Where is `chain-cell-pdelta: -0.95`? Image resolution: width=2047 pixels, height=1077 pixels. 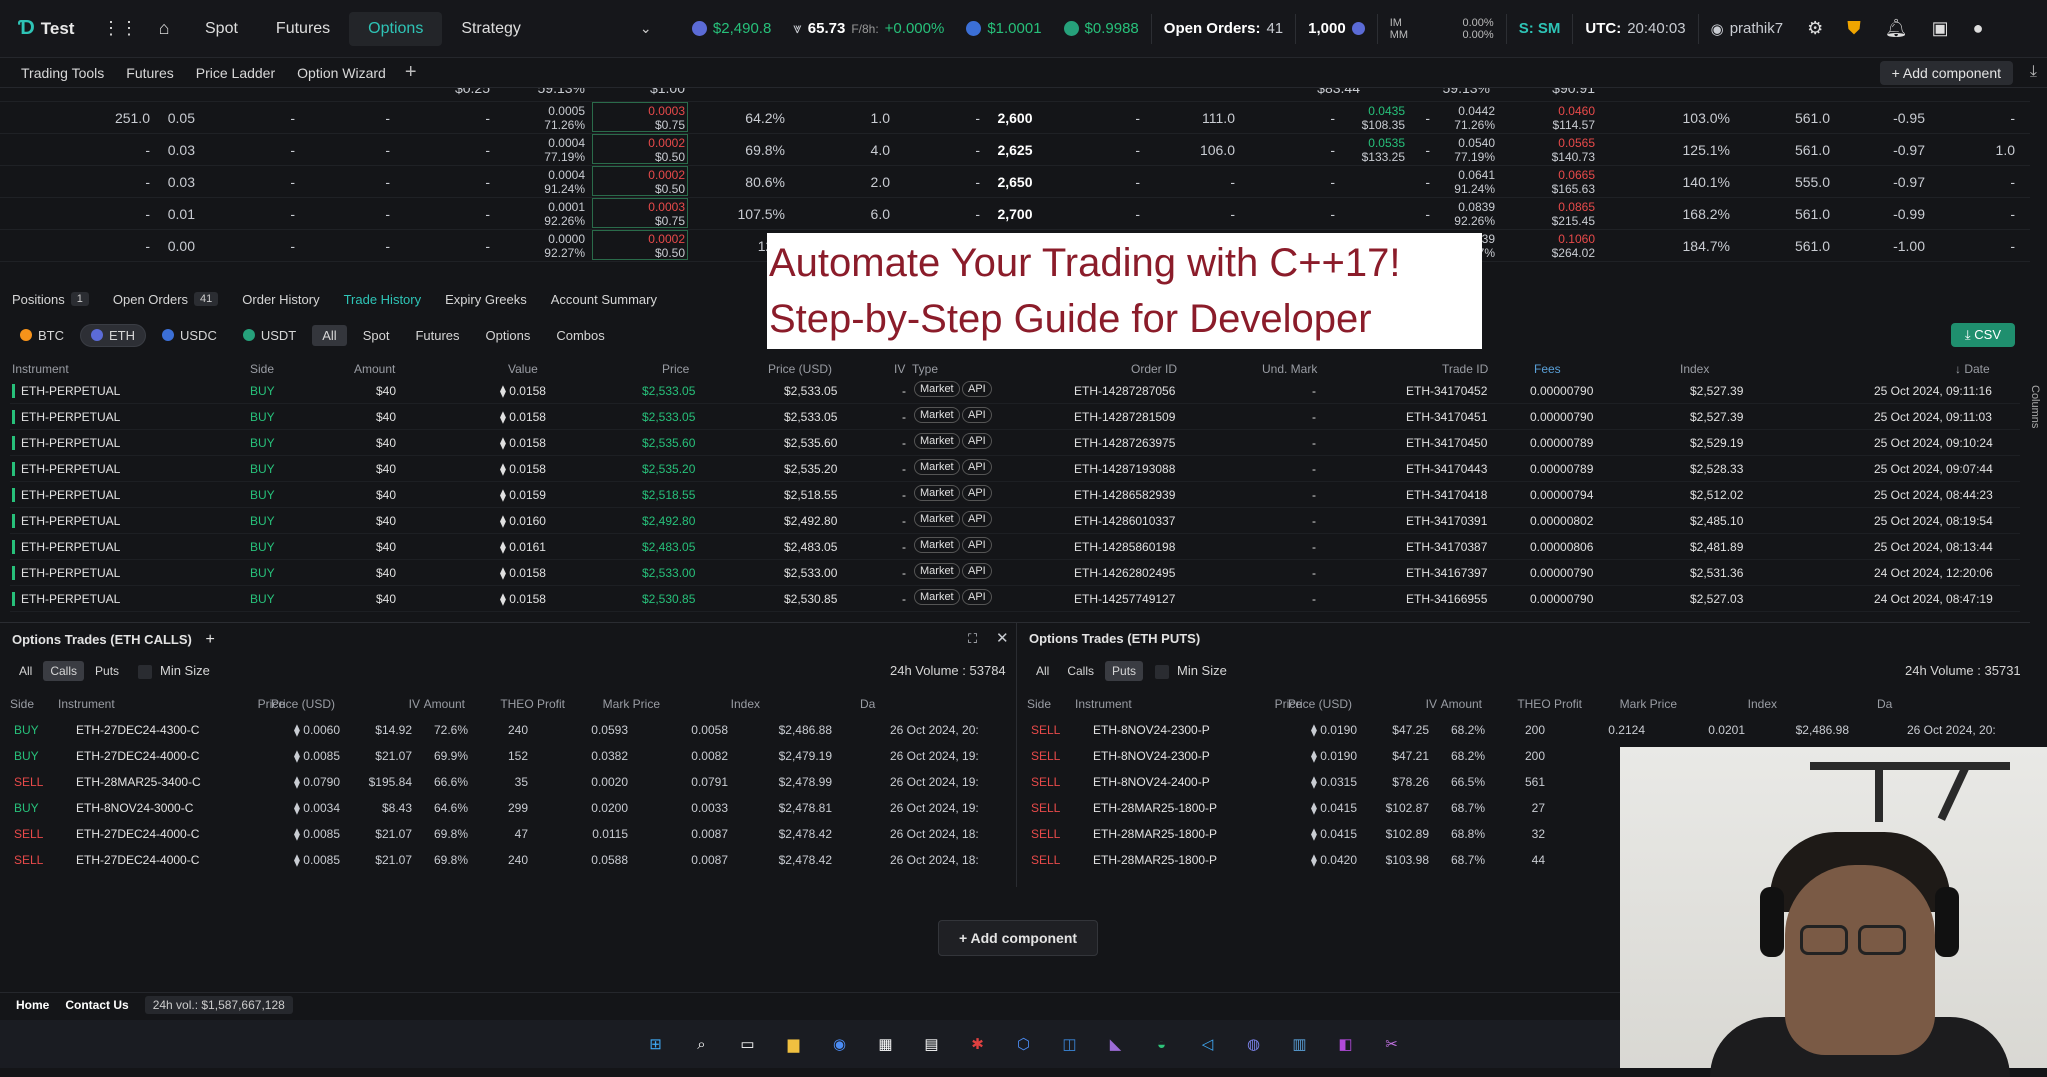 chain-cell-pdelta: -0.95 is located at coordinates (1892, 118).